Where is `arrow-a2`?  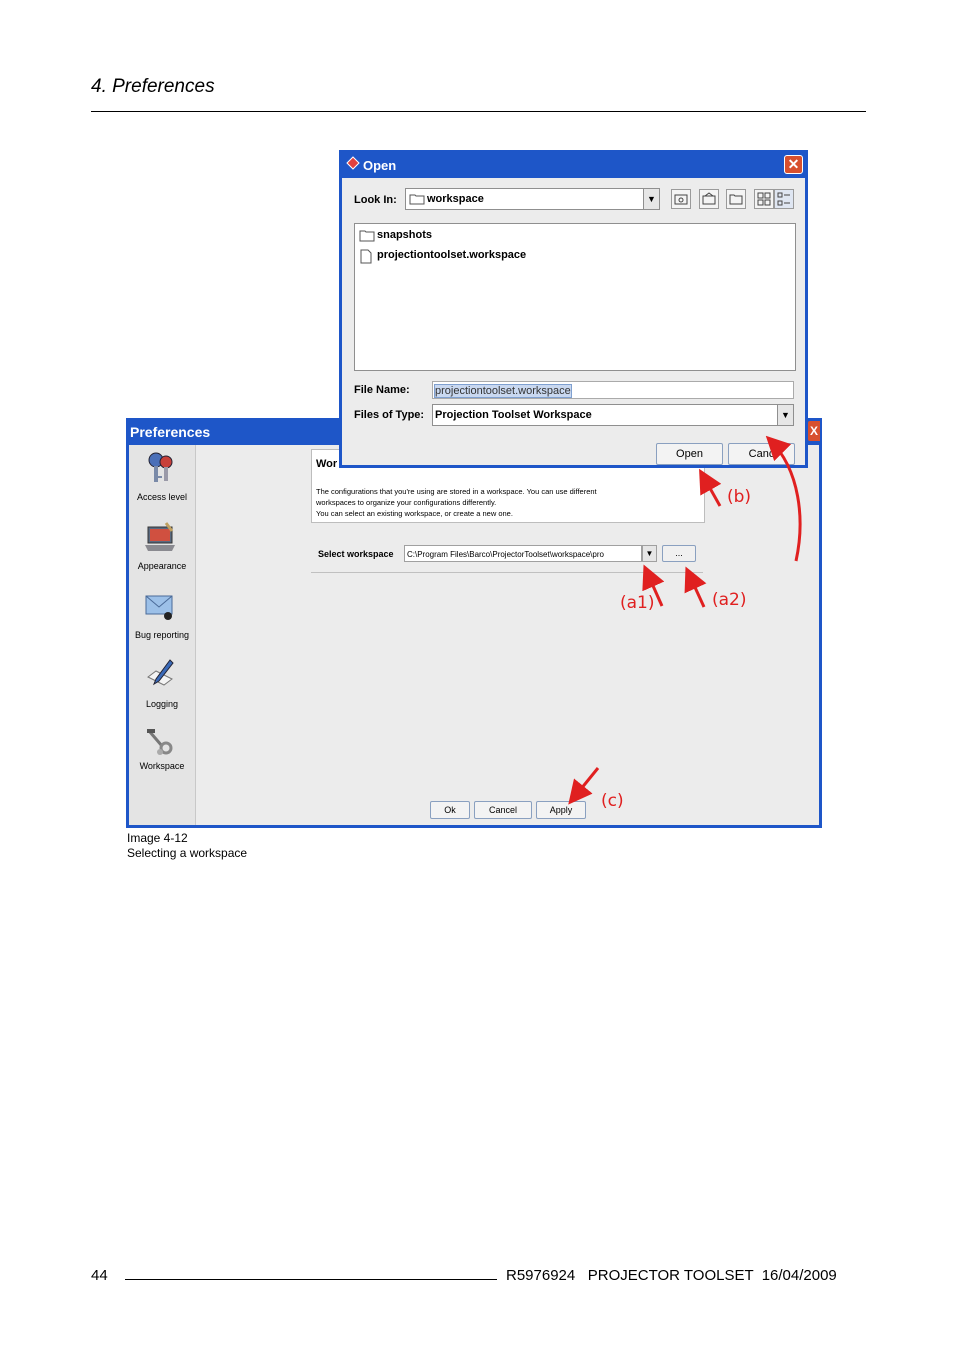
arrow-a2 is located at coordinates (695, 587).